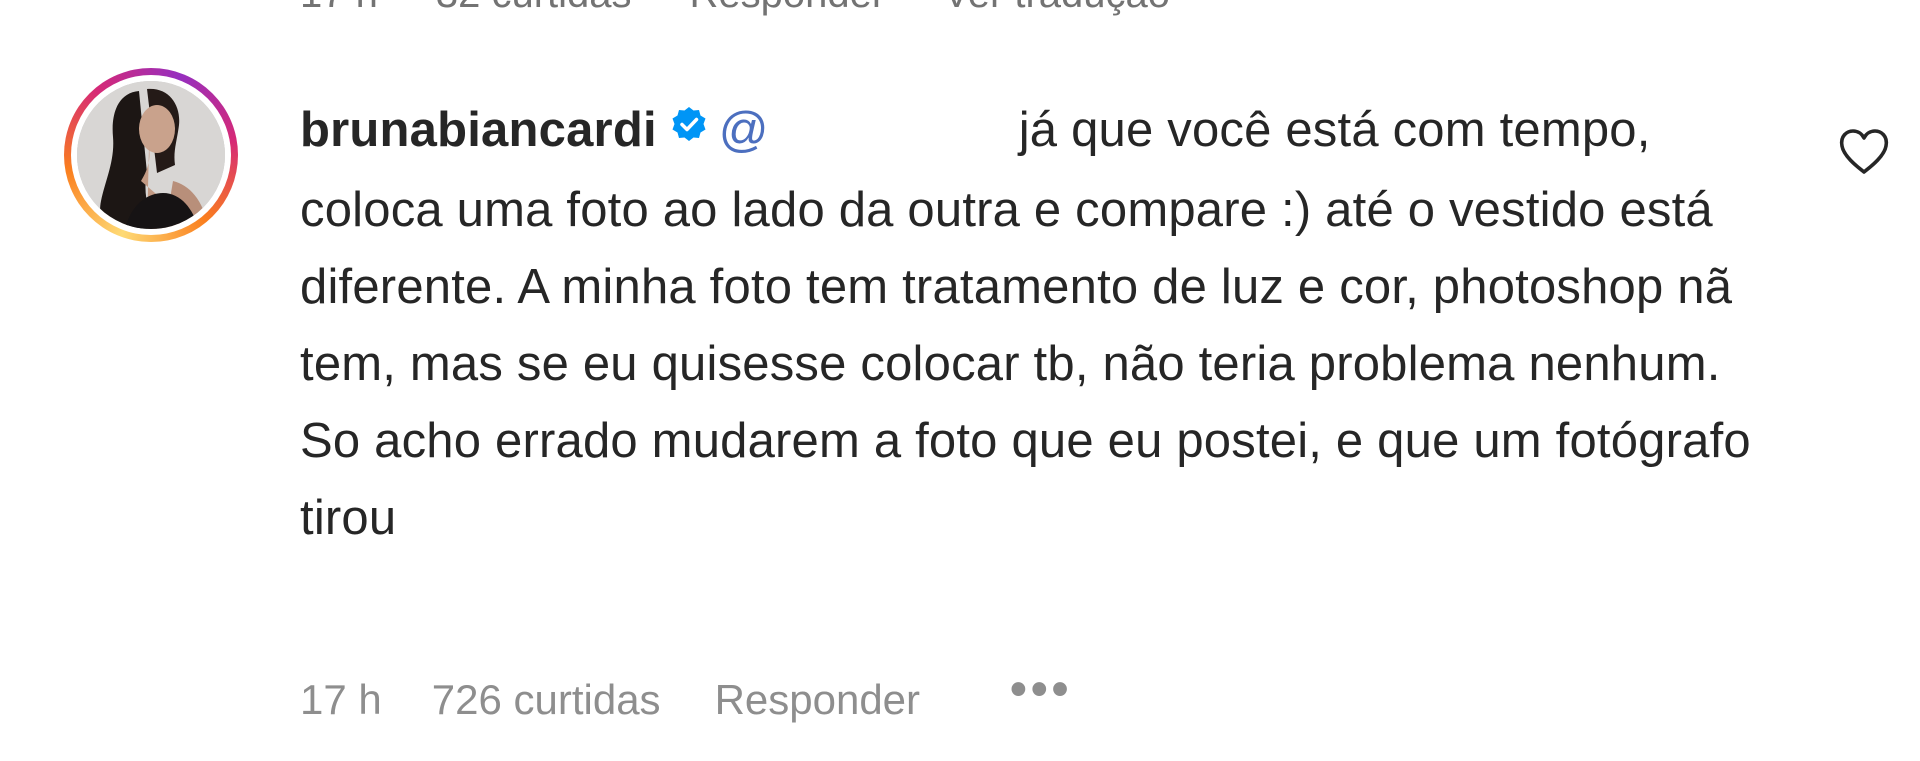 This screenshot has height=761, width=1920. Describe the element at coordinates (534, 8) in the screenshot. I see `previous-comment-likes: 32 curtidas` at that location.